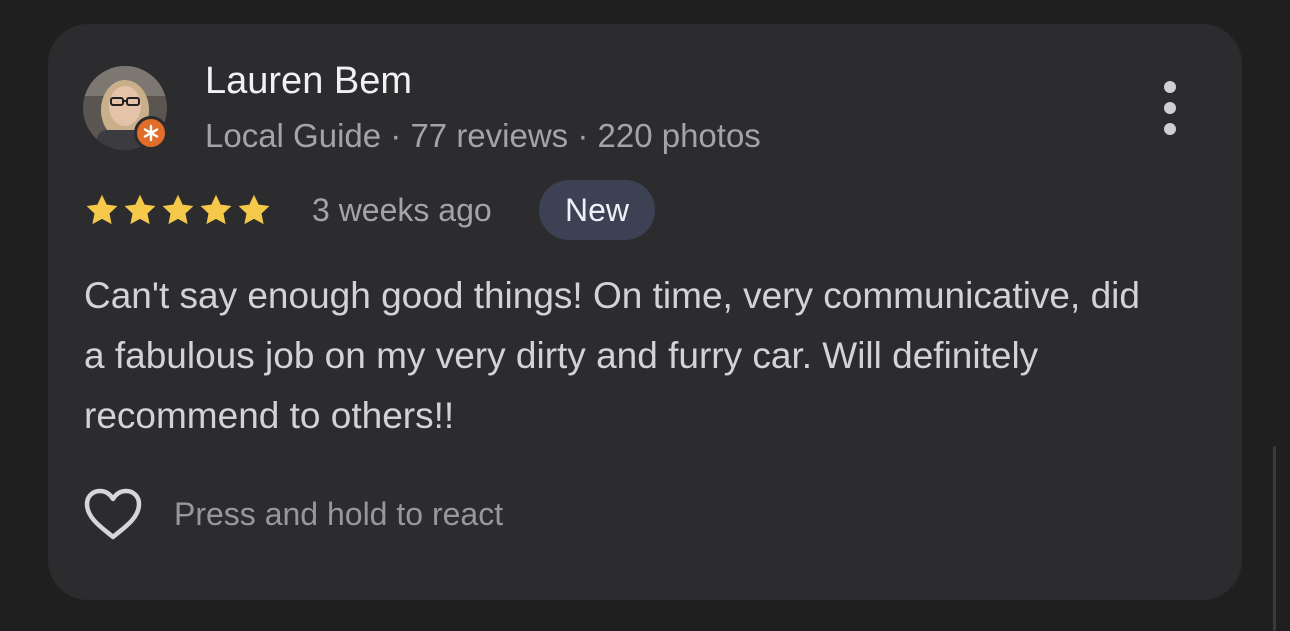 The width and height of the screenshot is (1290, 631). What do you see at coordinates (339, 513) in the screenshot?
I see `react-hint: Press and hold to react` at bounding box center [339, 513].